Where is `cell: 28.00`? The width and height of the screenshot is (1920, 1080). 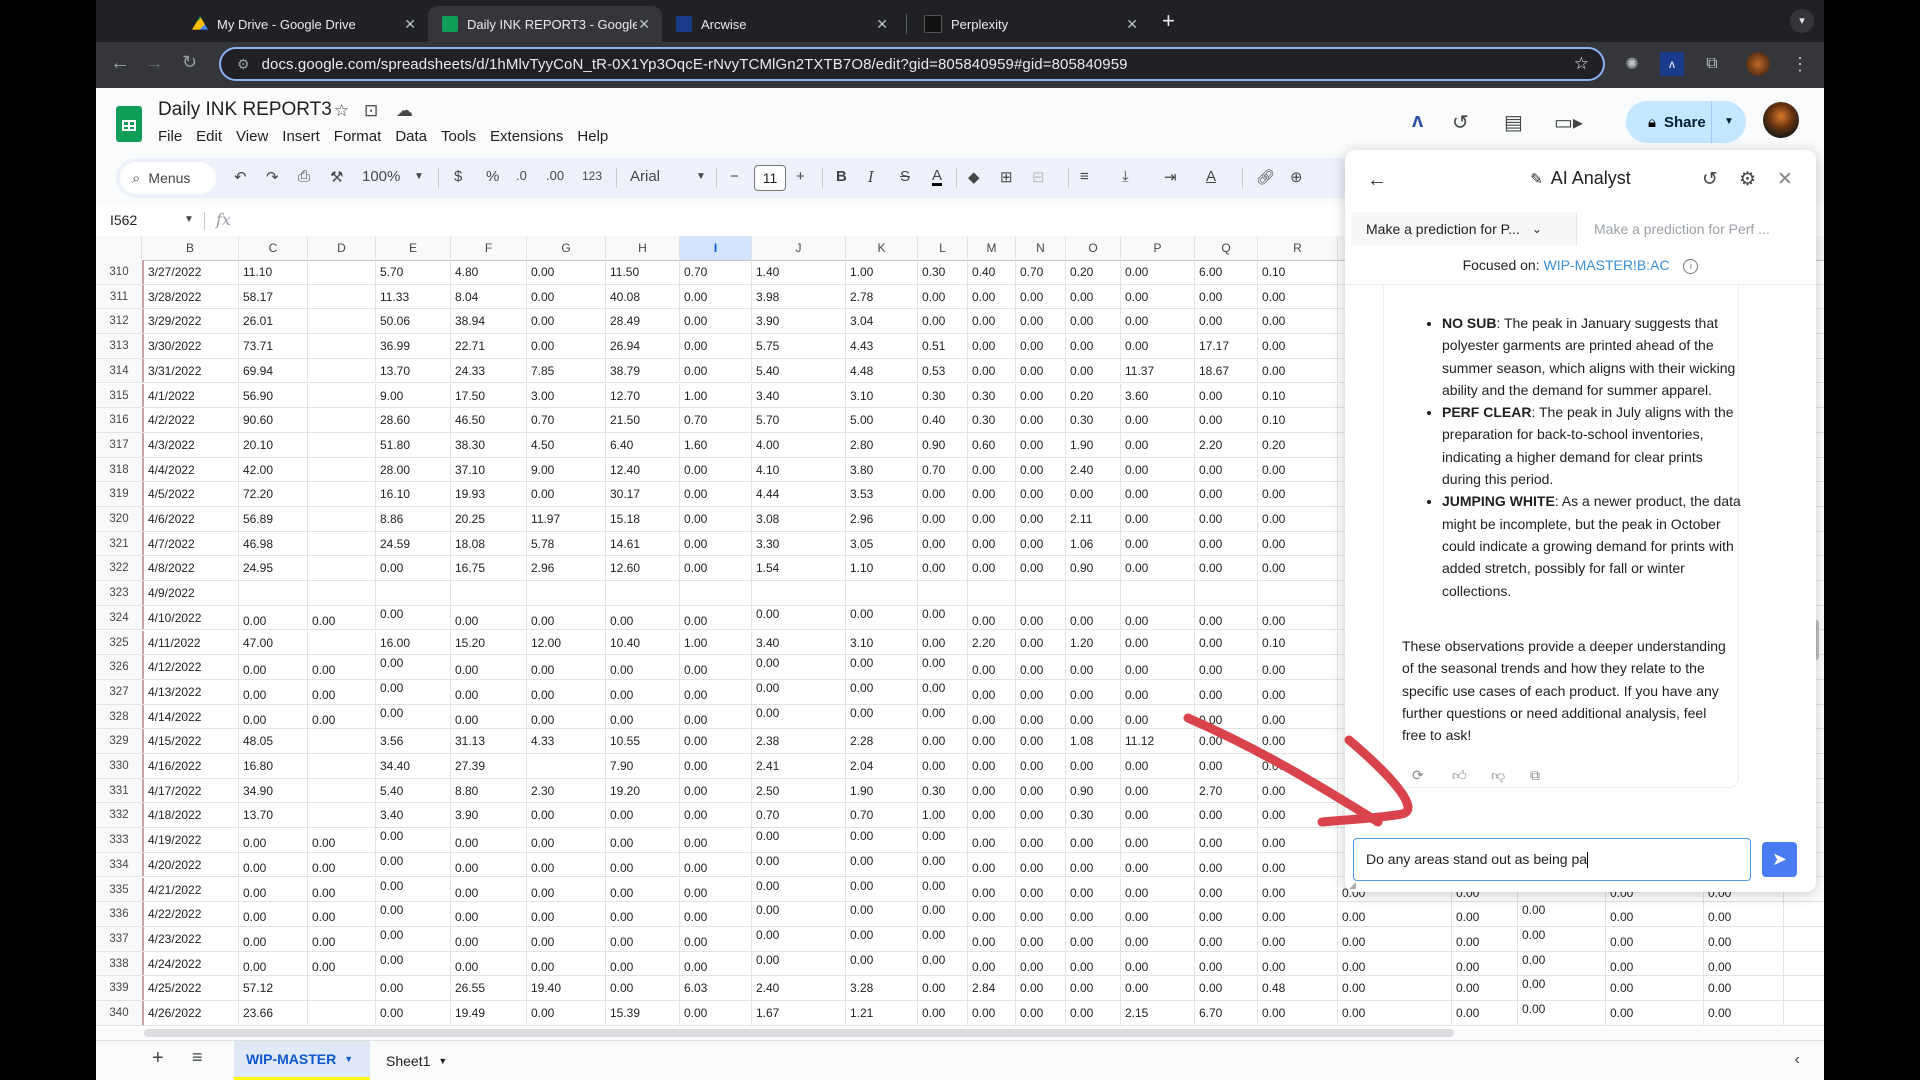
cell: 28.00 is located at coordinates (413, 469).